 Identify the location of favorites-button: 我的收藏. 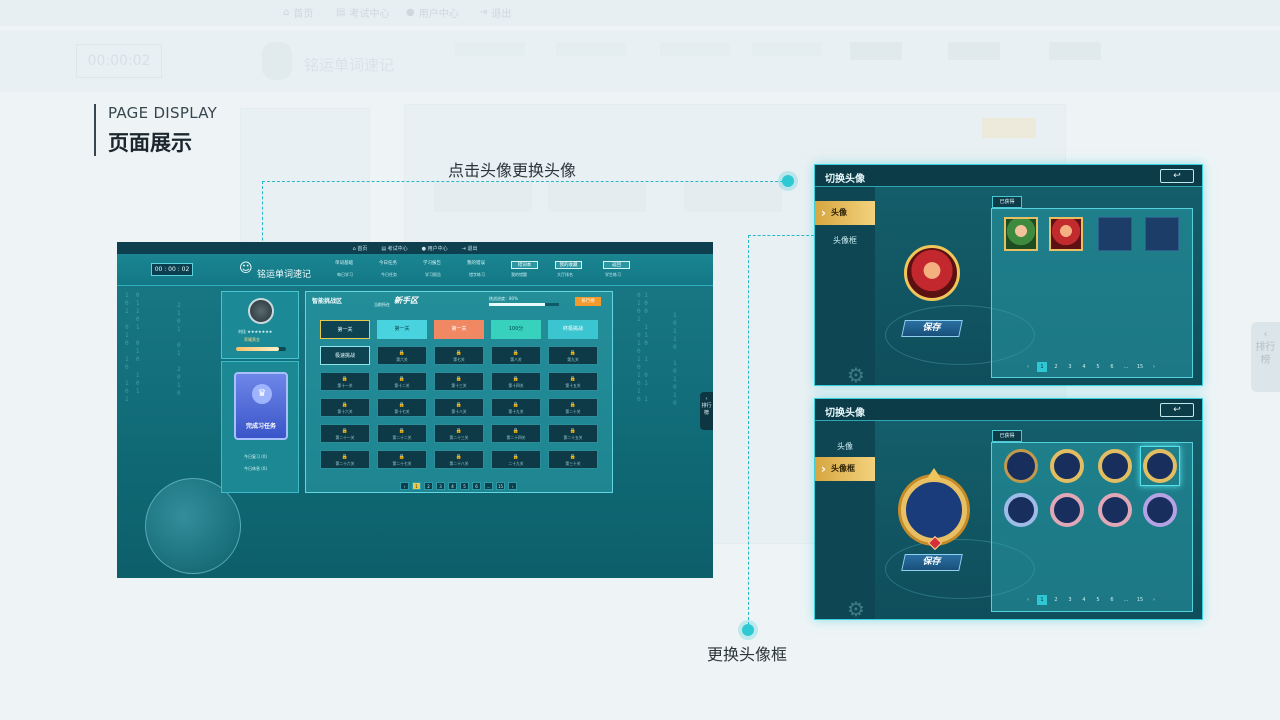
(568, 265).